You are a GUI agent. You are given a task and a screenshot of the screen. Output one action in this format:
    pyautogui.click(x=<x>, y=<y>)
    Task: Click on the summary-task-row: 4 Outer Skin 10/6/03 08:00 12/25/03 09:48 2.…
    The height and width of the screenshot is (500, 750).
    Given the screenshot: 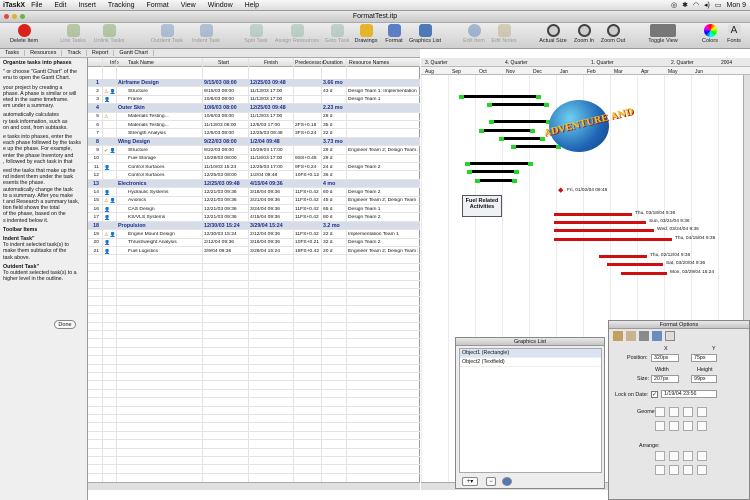 What is the action you would take?
    pyautogui.click(x=254, y=108)
    